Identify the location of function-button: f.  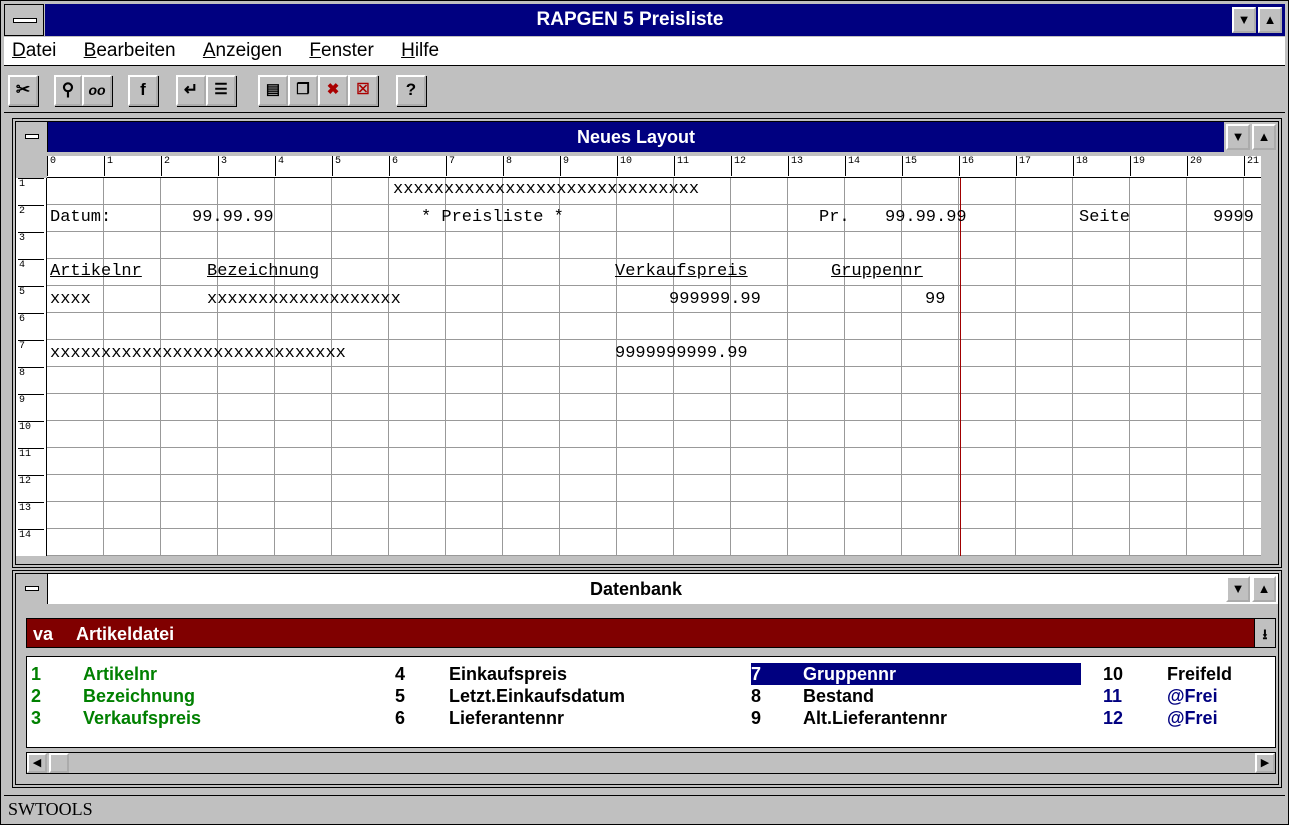
(143, 90).